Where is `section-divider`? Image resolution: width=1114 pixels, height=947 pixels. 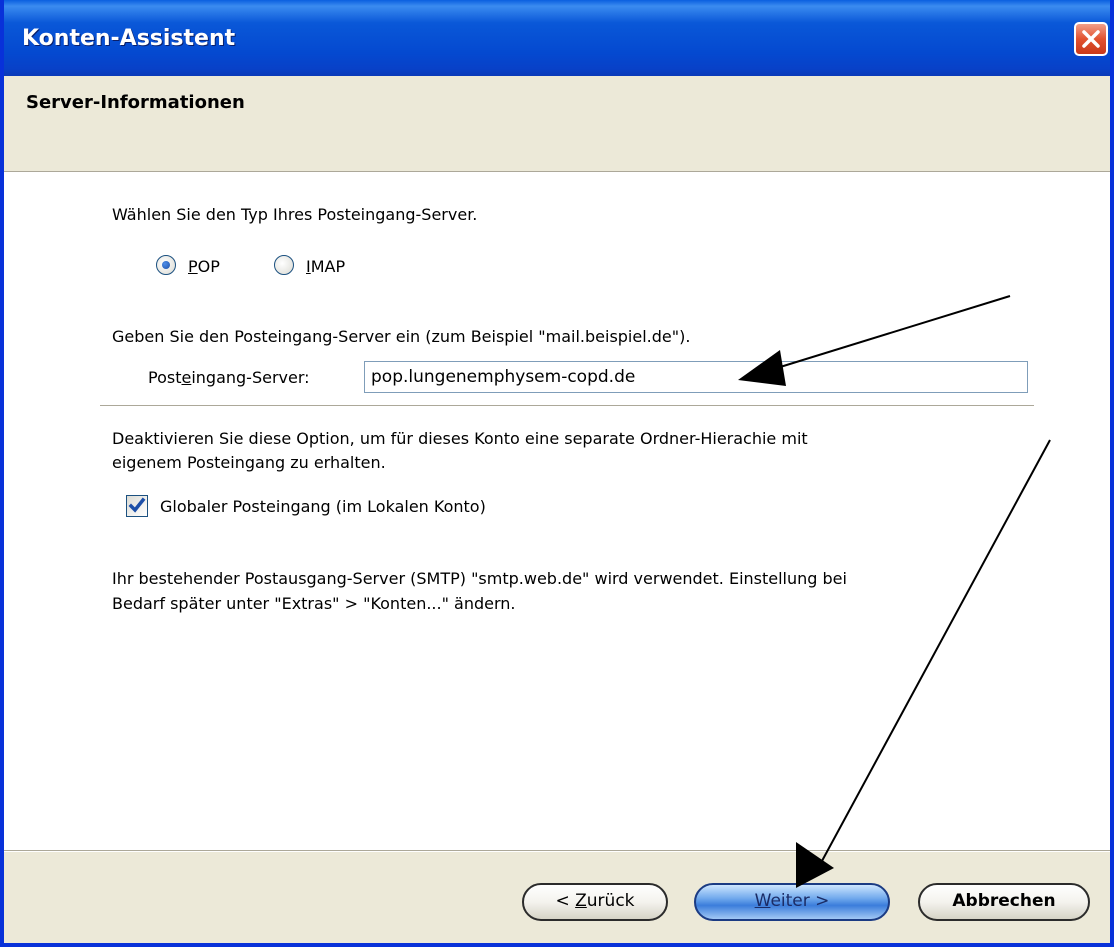 section-divider is located at coordinates (567, 406).